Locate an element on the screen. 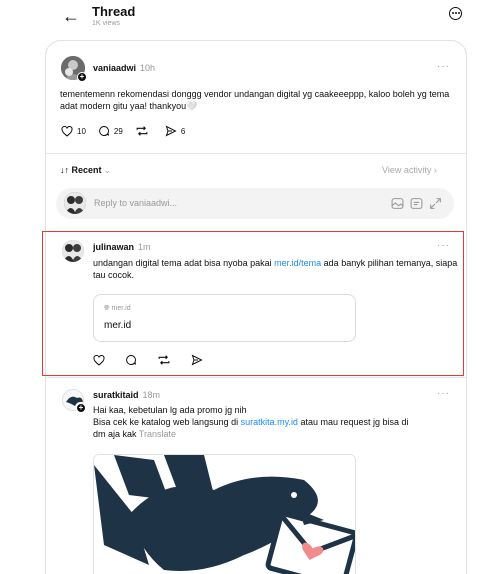 The width and height of the screenshot is (500, 574). link-domain: 🌐︎ mer.id is located at coordinates (117, 309).